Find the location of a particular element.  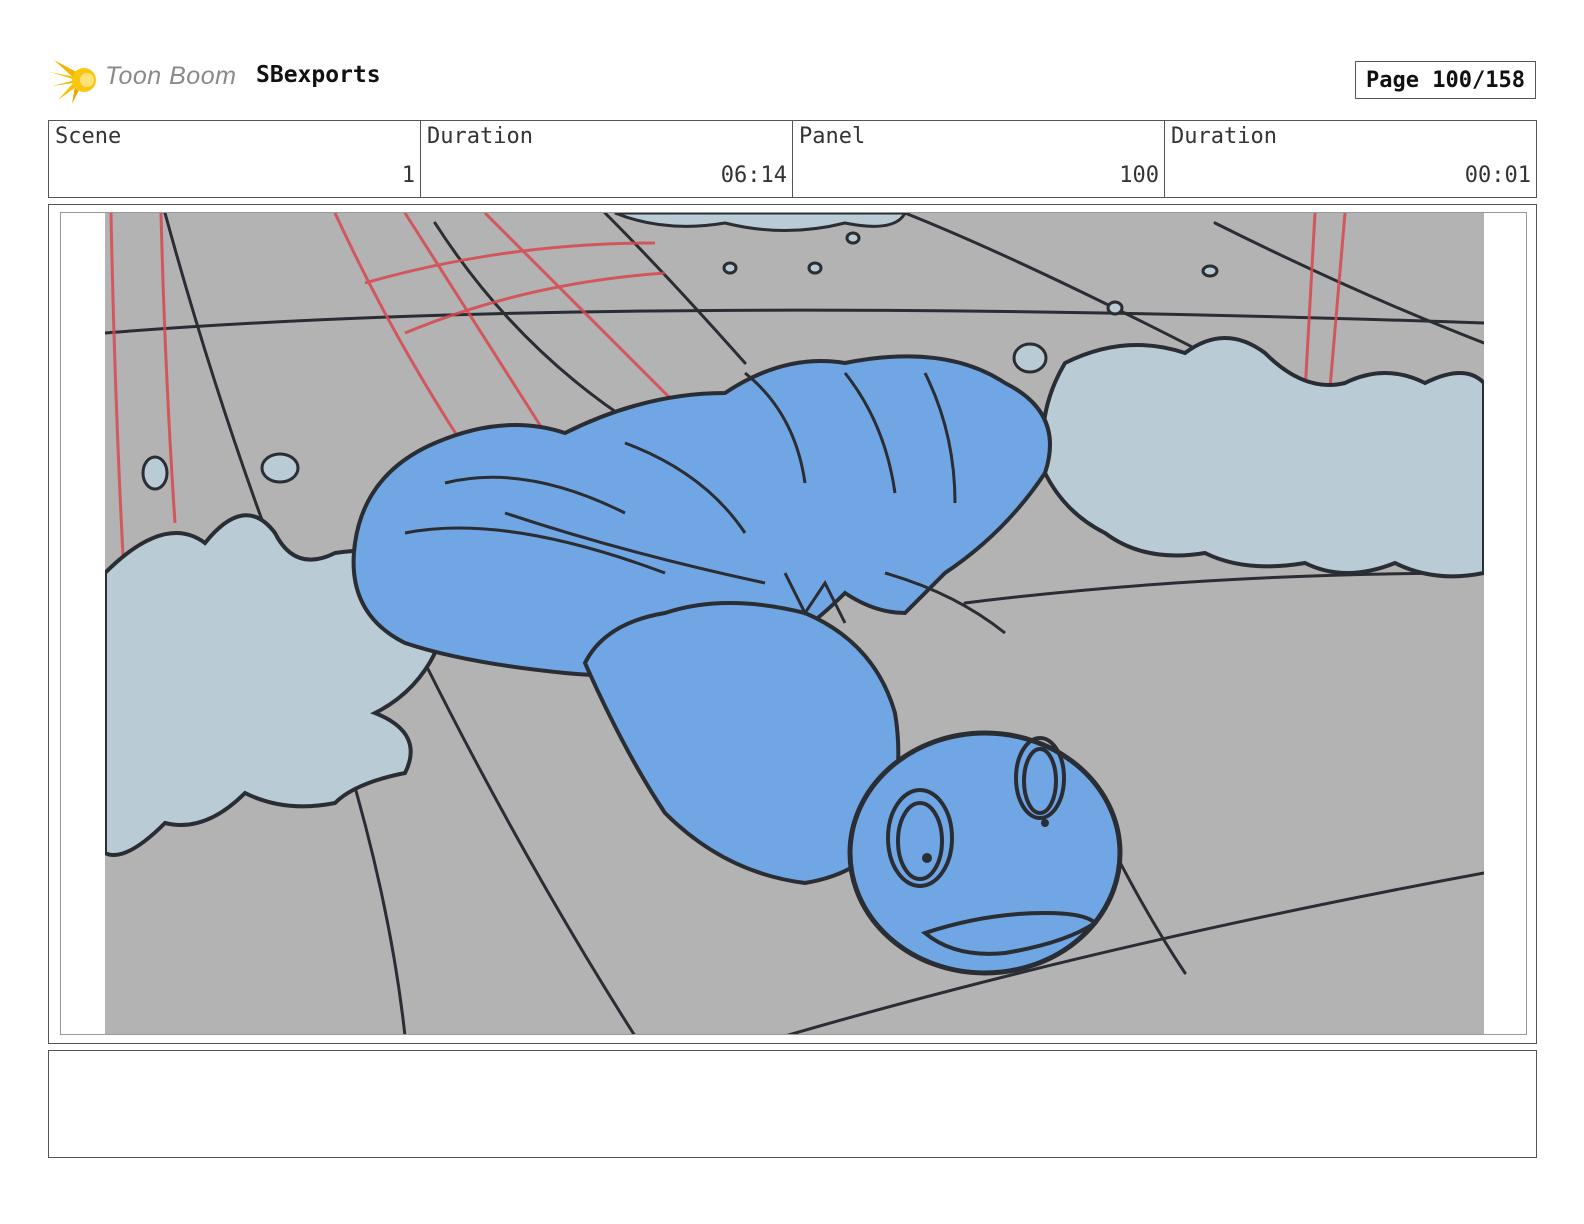

toon-boom-logo: Toon Boom is located at coordinates (145, 80).